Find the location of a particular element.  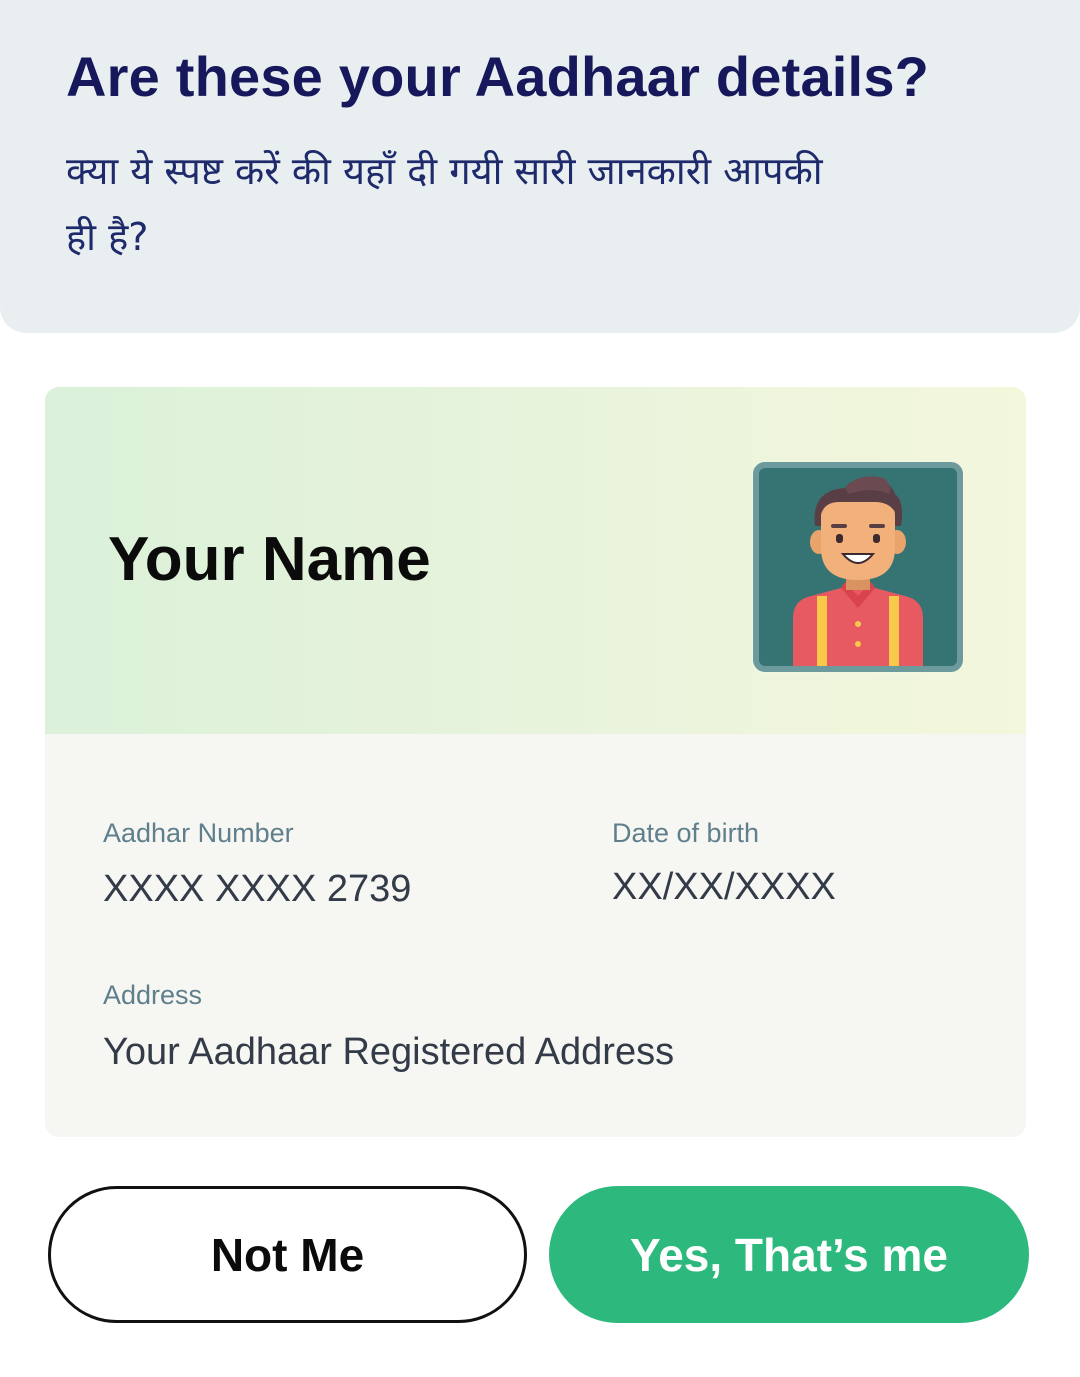

address-value: Your Aadhaar Registered Address is located at coordinates (389, 1052).